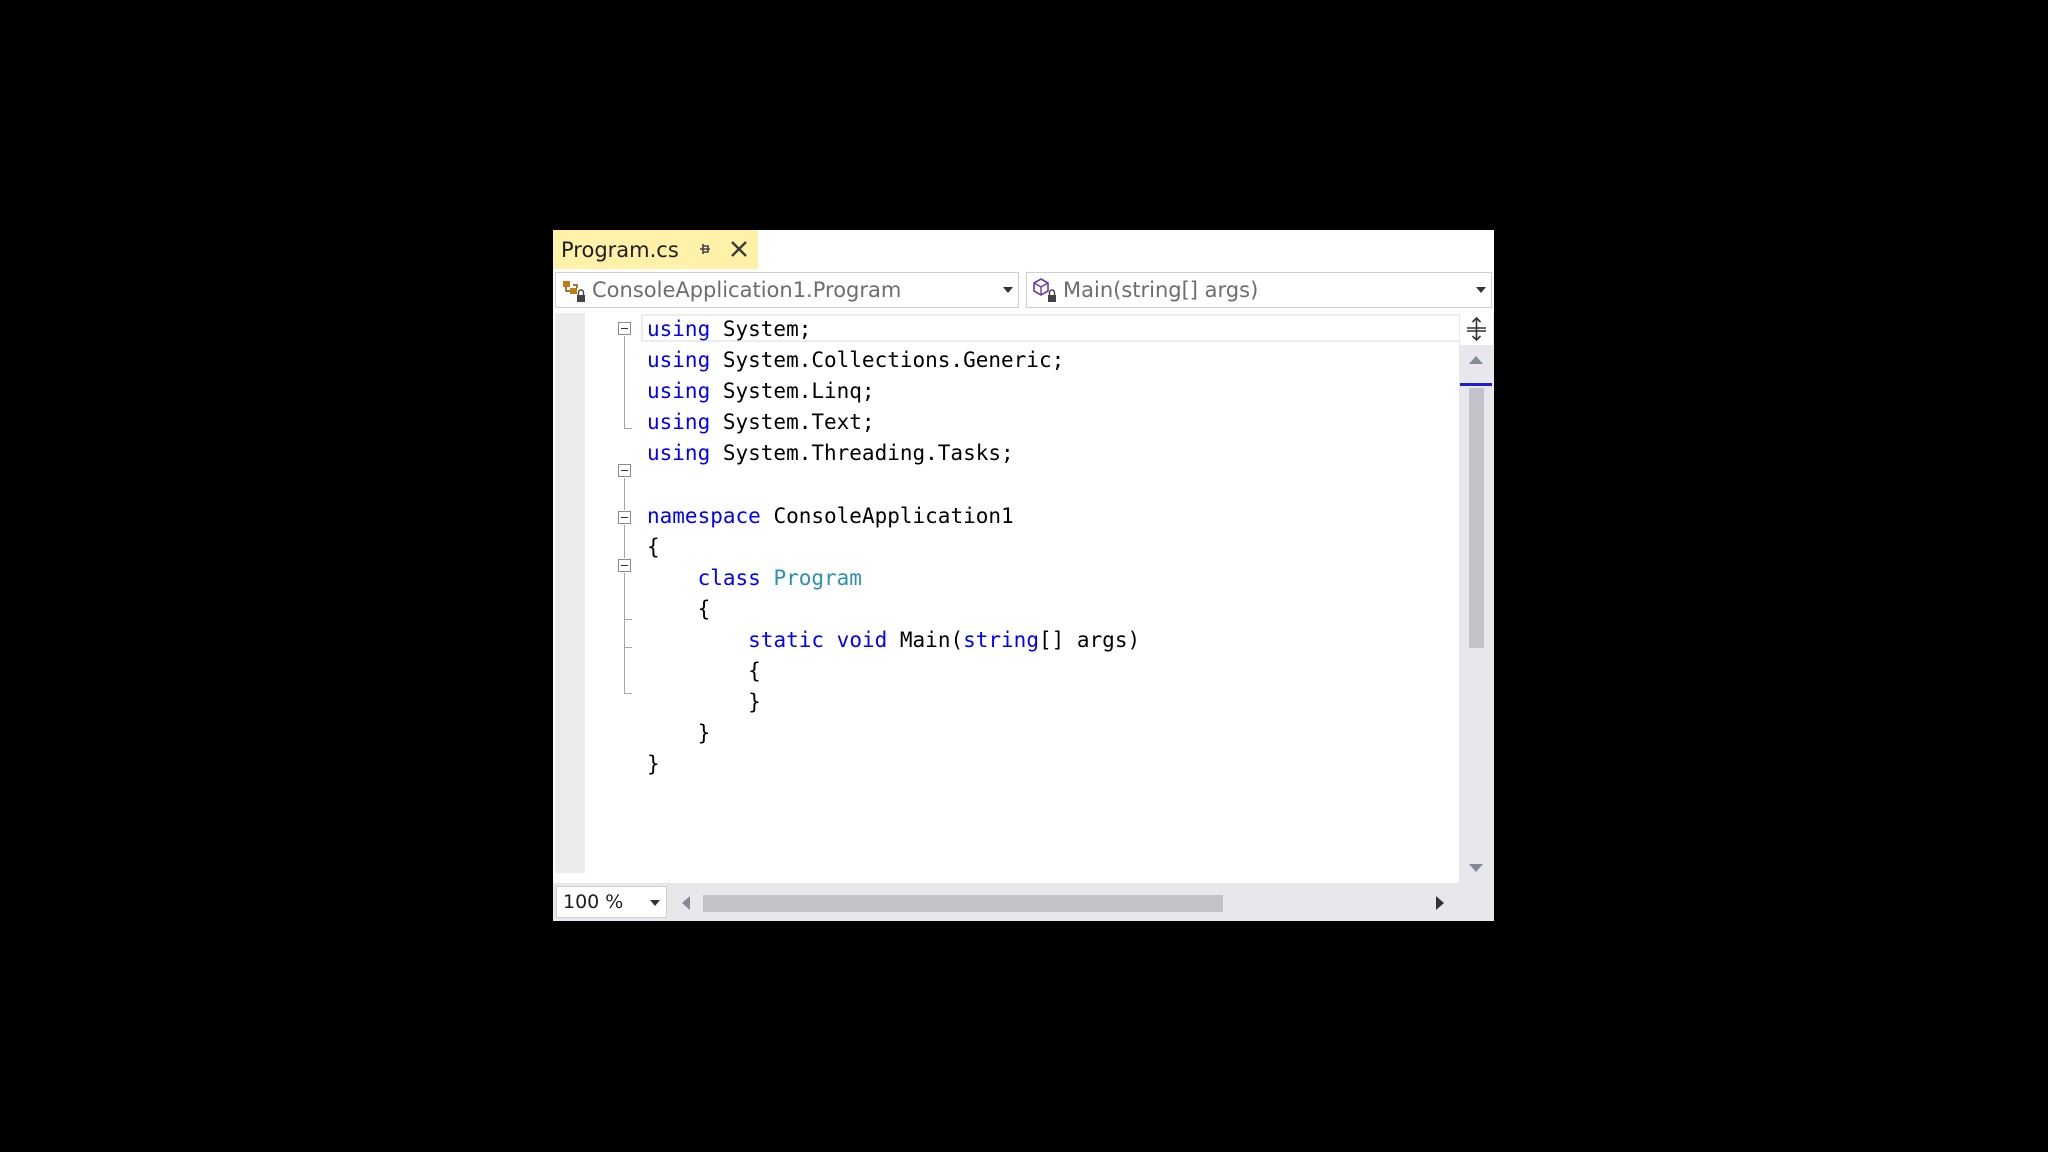  Describe the element at coordinates (624, 328) in the screenshot. I see `collapse-usings-icon` at that location.